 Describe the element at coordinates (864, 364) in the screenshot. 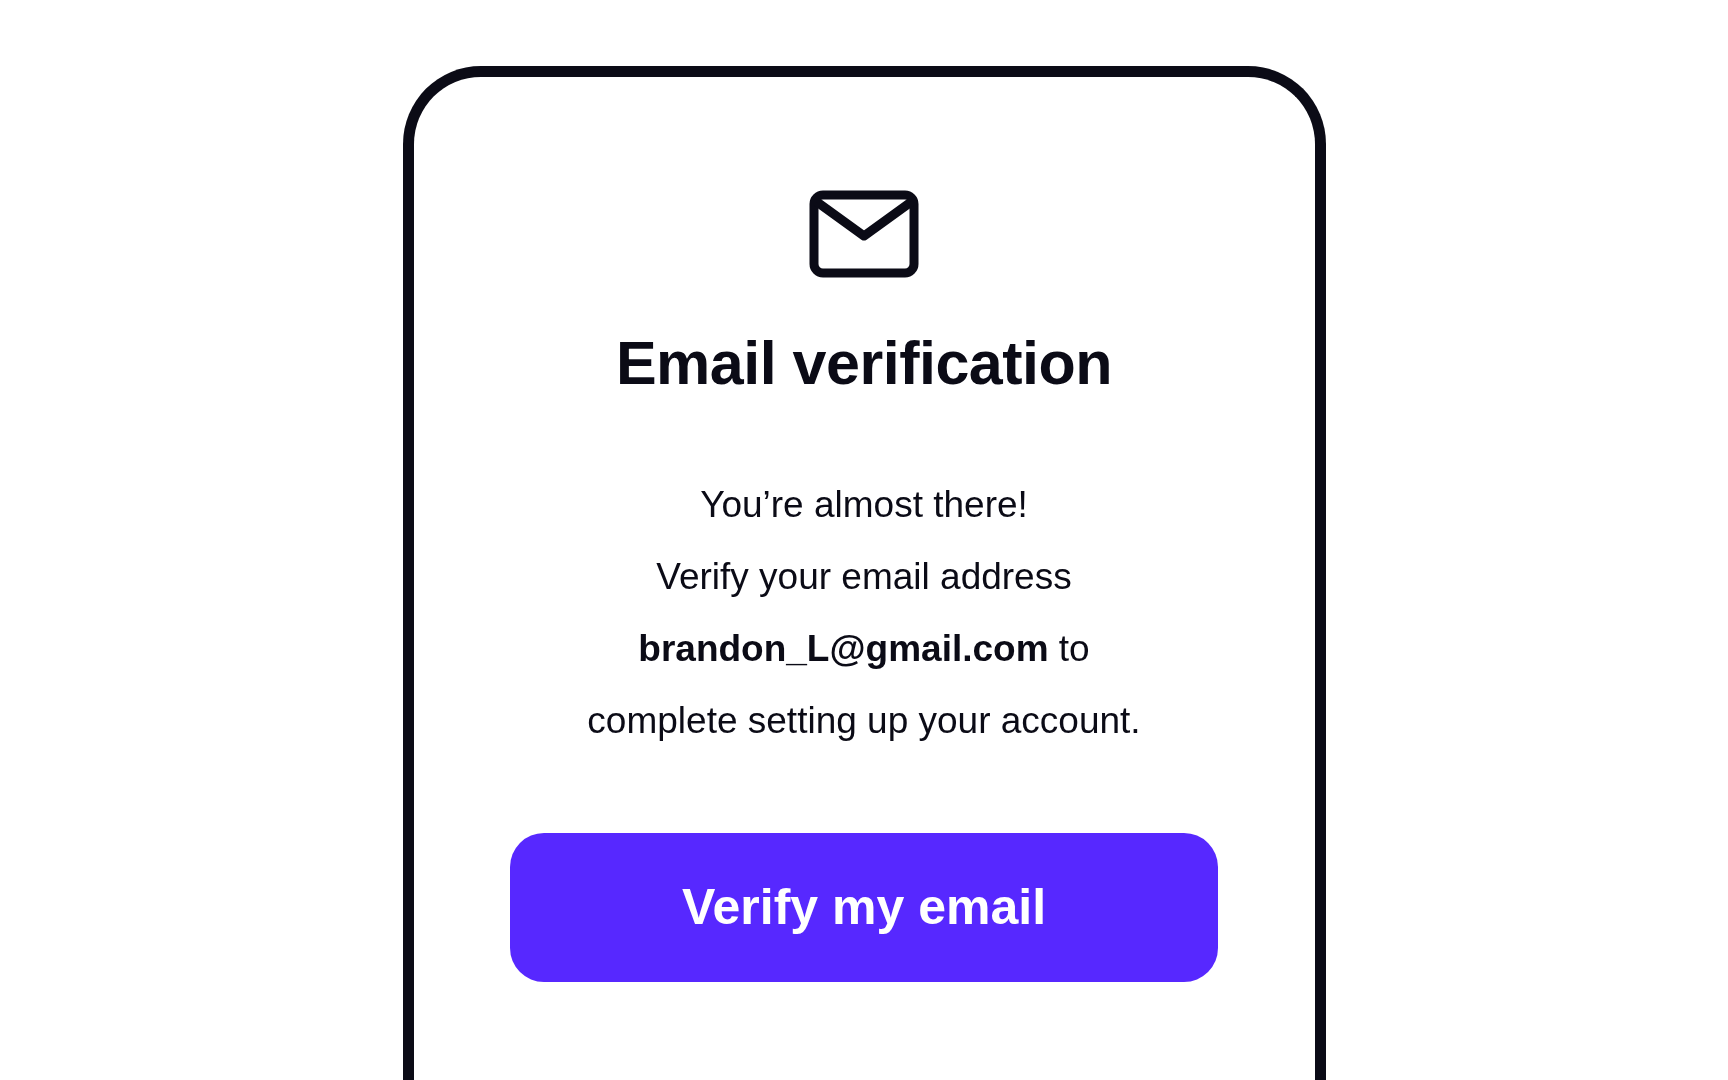

I see `title: Email verification` at that location.